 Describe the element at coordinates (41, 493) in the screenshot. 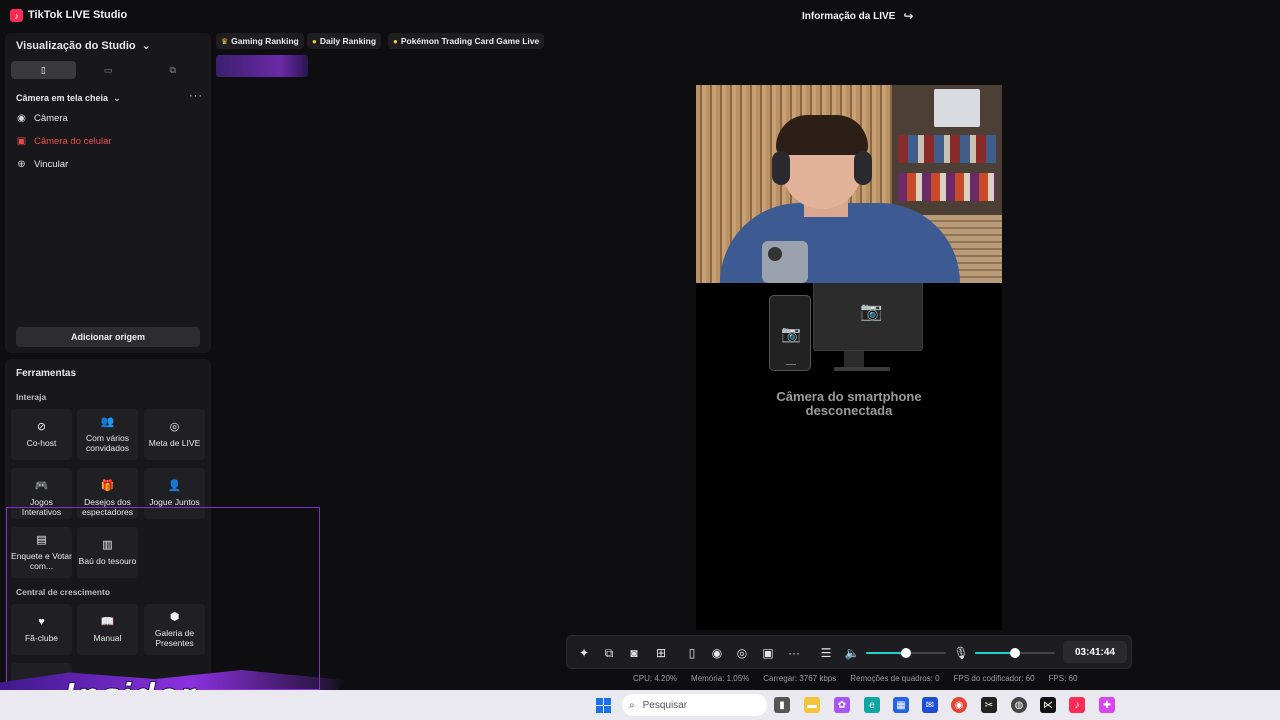

I see `tool-interactive-games: 🎮 Jogos Interativos` at that location.